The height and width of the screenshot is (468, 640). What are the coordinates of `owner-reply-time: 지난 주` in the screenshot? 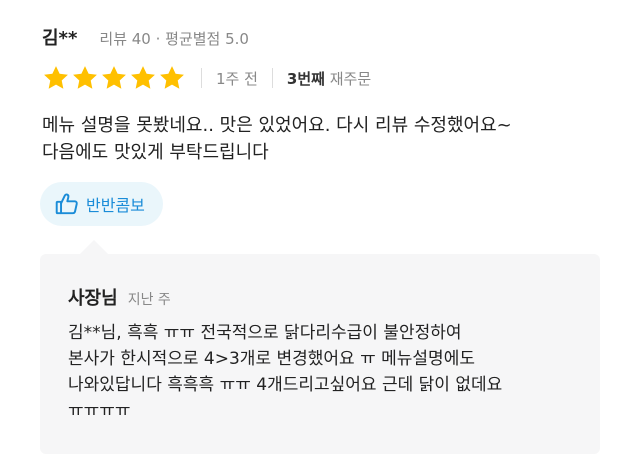 It's located at (149, 300).